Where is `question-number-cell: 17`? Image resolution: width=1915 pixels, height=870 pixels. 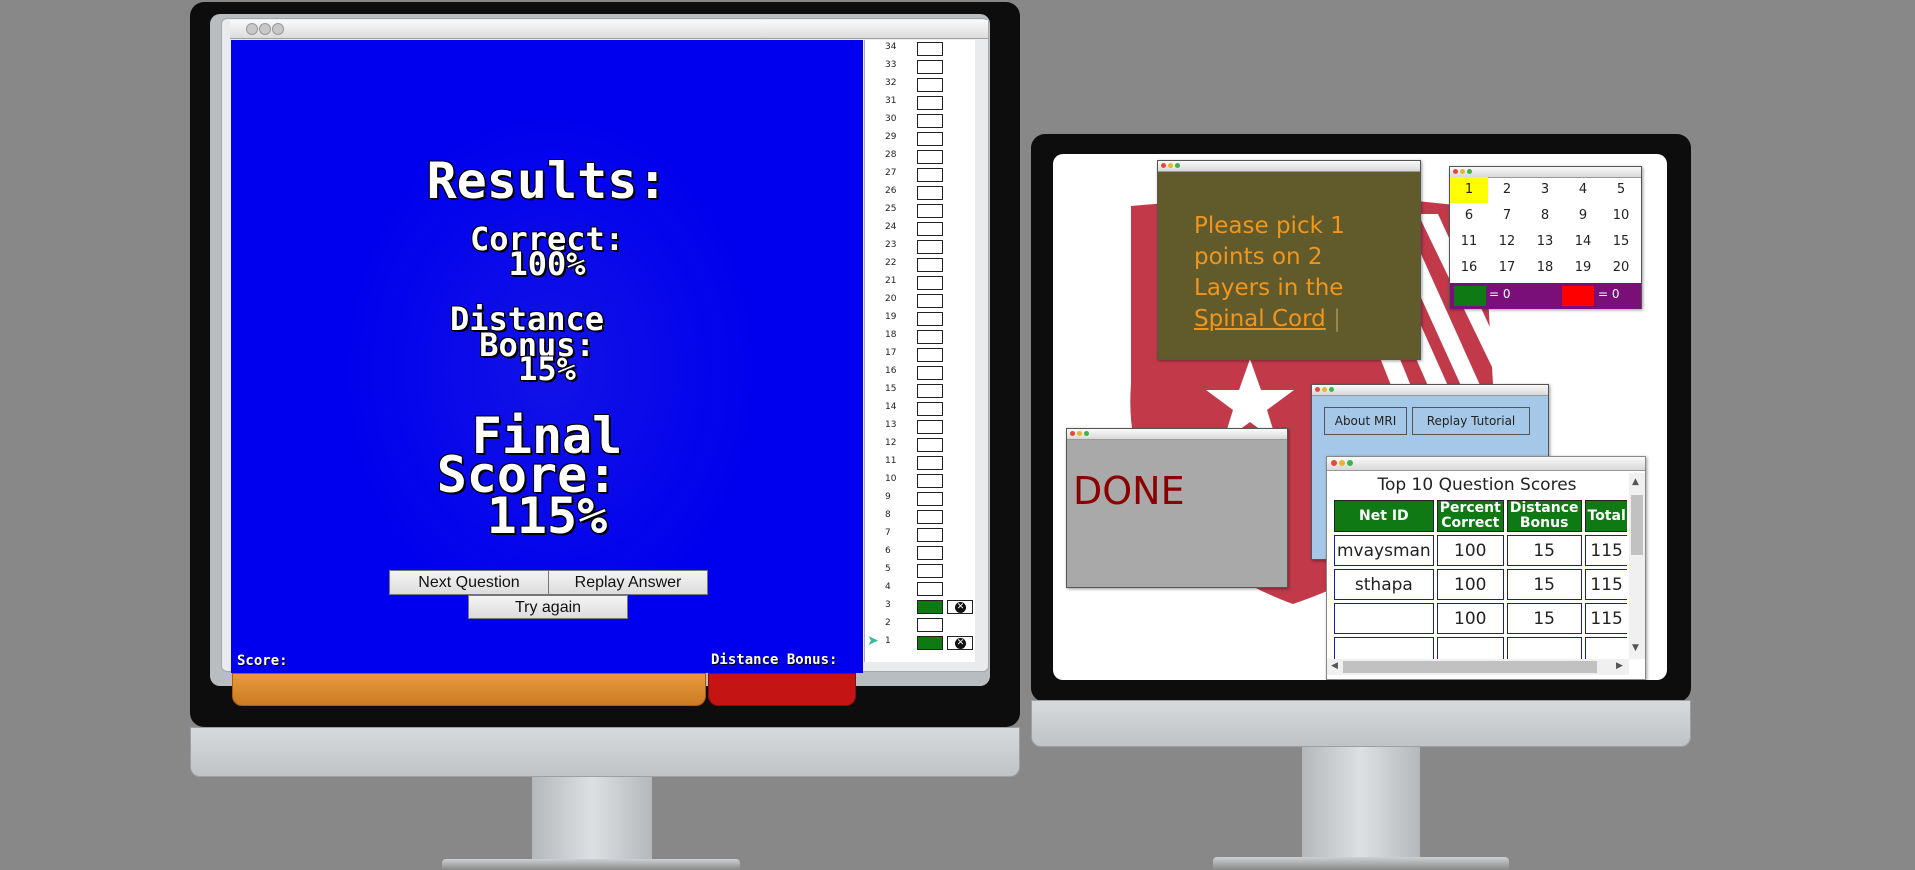
question-number-cell: 17 is located at coordinates (1507, 268).